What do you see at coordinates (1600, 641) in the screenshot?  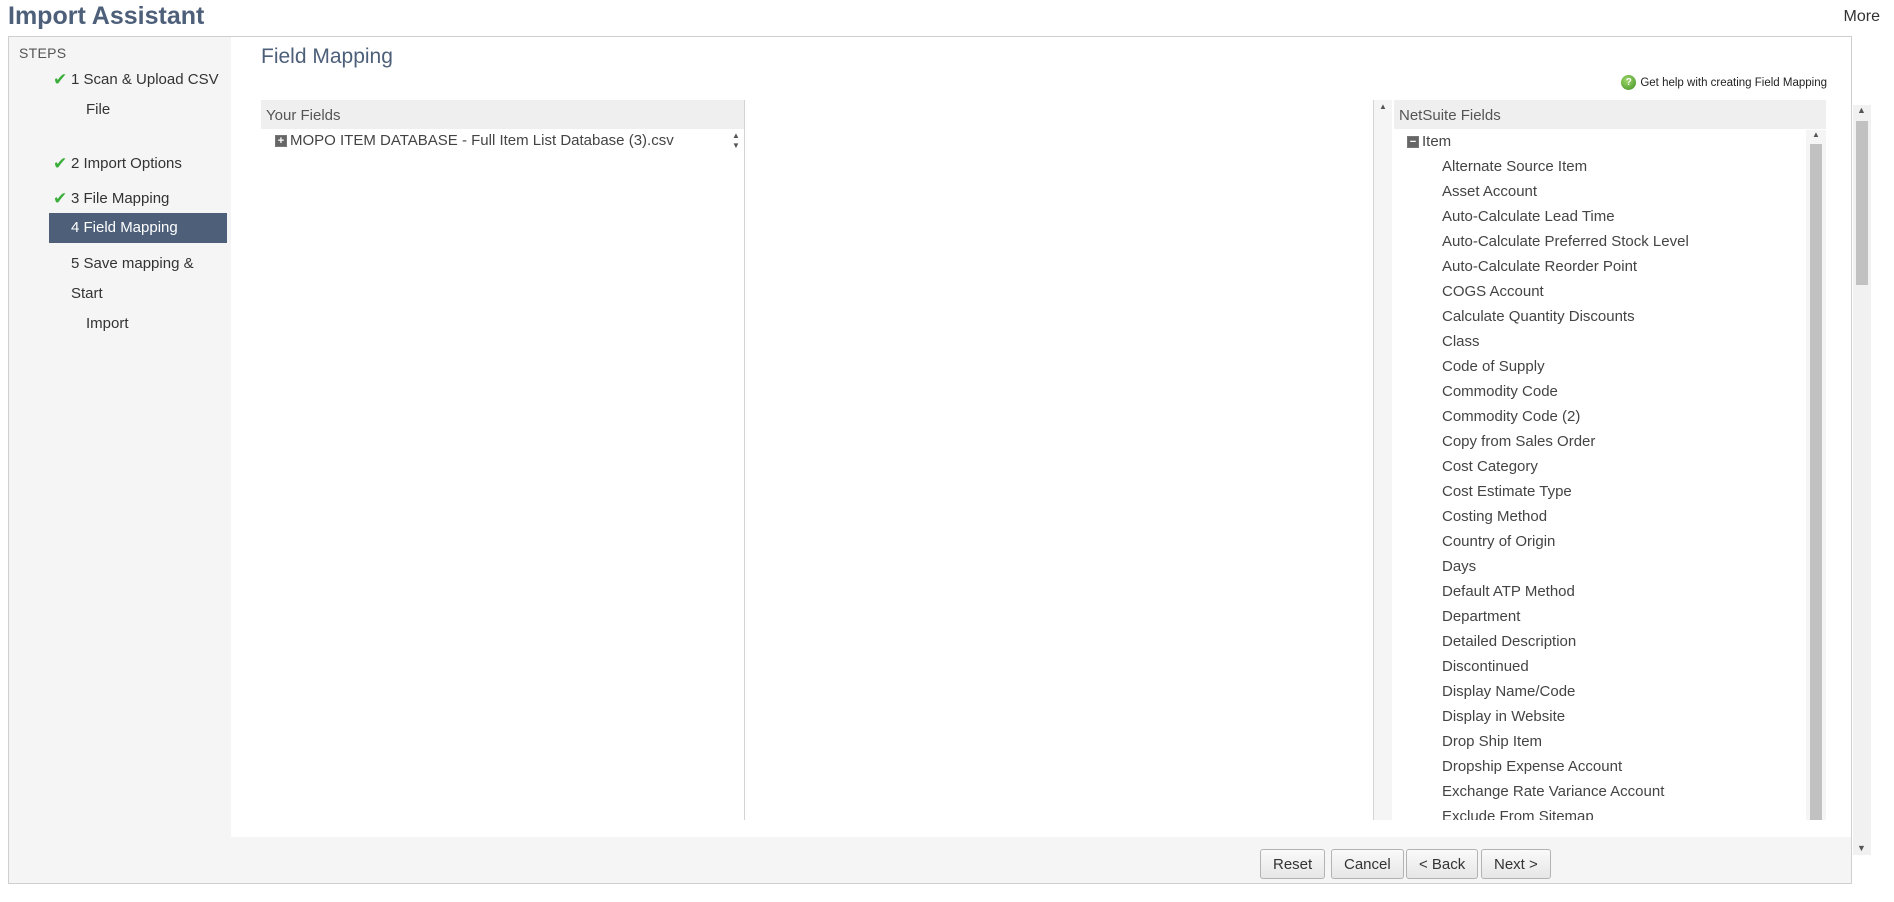 I see `netsuite-field-item: Detailed Description` at bounding box center [1600, 641].